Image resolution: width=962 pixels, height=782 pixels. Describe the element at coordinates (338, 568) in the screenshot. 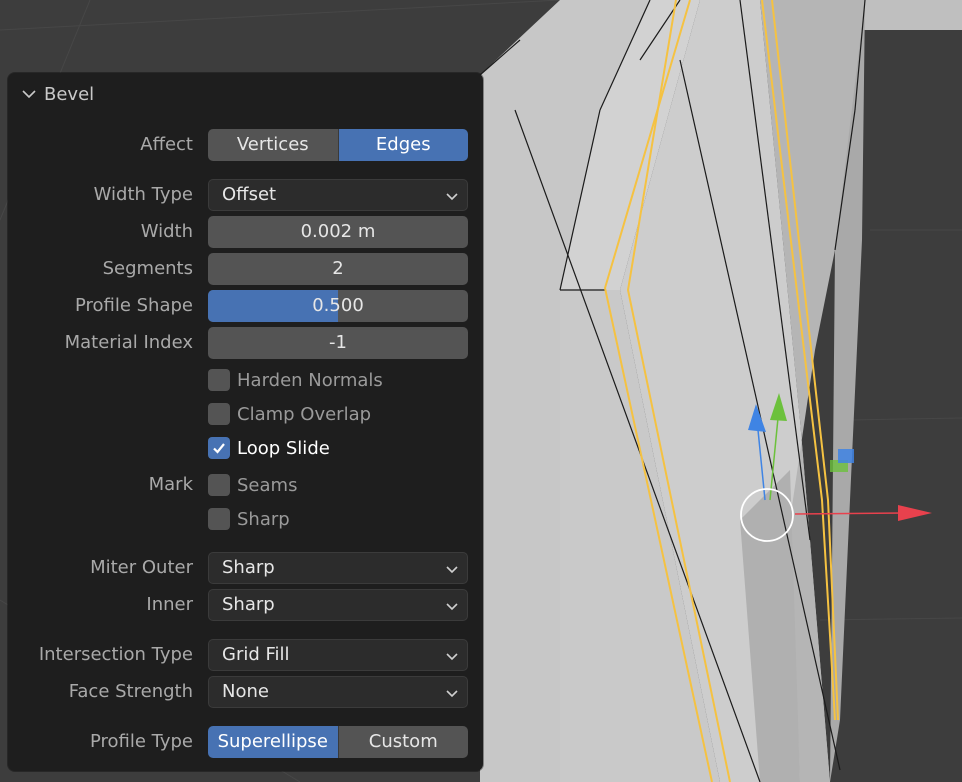

I see `miter-outer-dropdown: Sharp` at that location.